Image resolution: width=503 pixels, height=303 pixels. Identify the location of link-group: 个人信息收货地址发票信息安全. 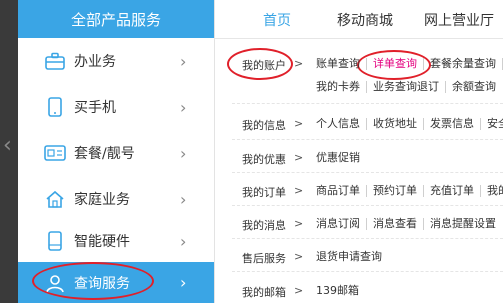
(409, 123).